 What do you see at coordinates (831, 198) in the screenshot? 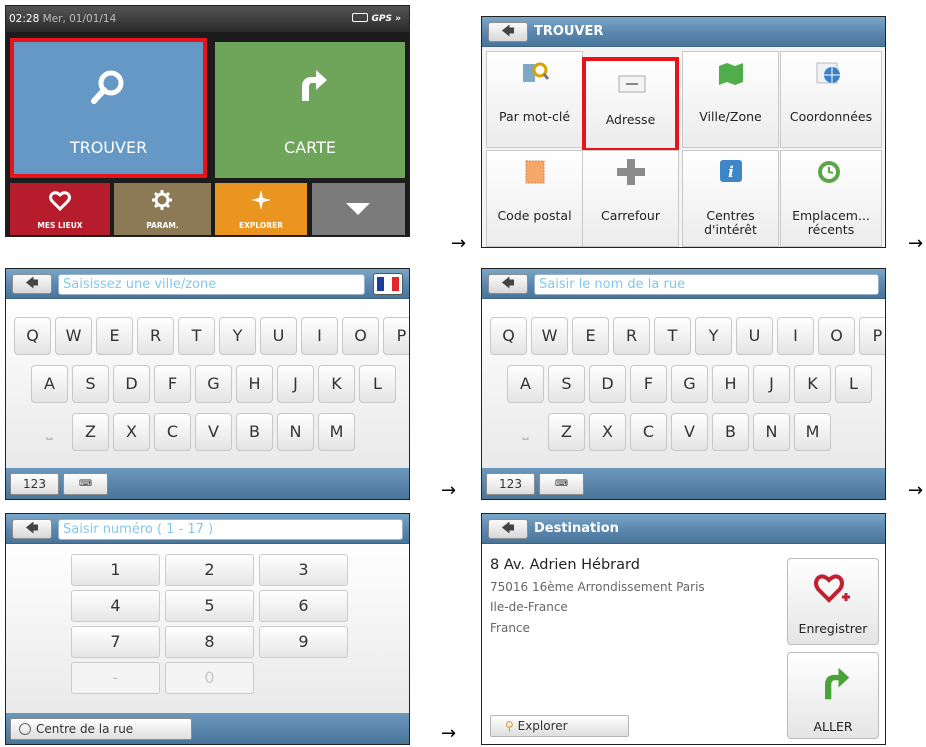
I see `grid-item-emplacements-recents: Emplacem... récents` at bounding box center [831, 198].